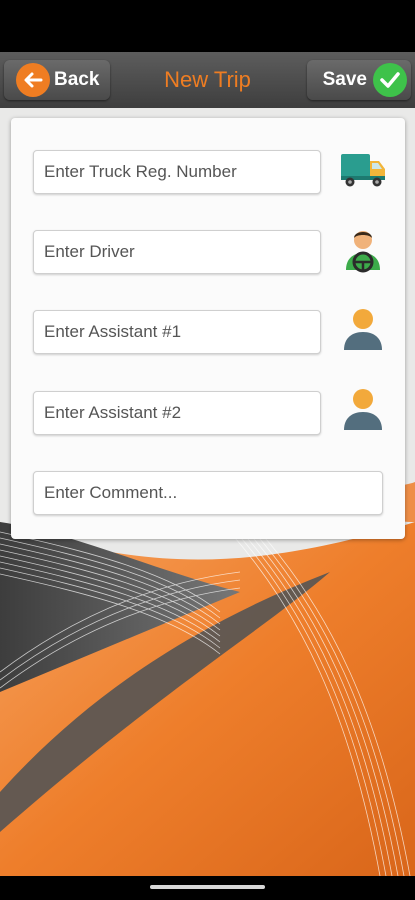  I want to click on checkmark-icon, so click(390, 80).